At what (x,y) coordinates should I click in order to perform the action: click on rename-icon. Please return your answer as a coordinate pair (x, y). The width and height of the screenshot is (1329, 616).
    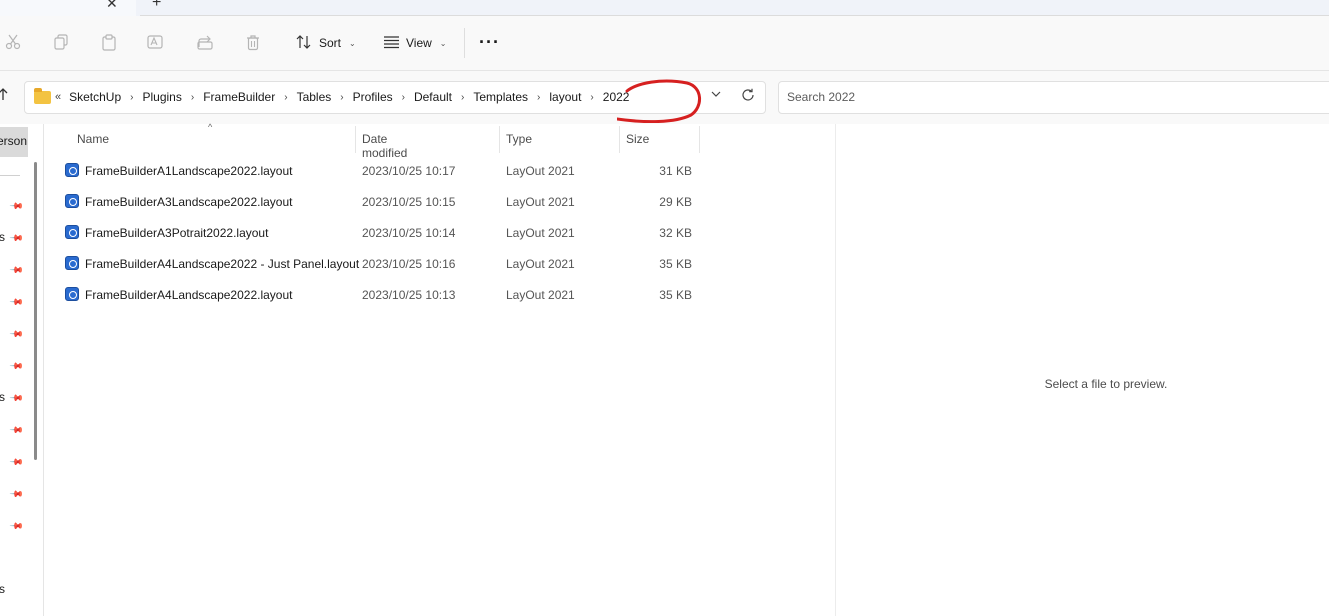
    Looking at the image, I should click on (156, 42).